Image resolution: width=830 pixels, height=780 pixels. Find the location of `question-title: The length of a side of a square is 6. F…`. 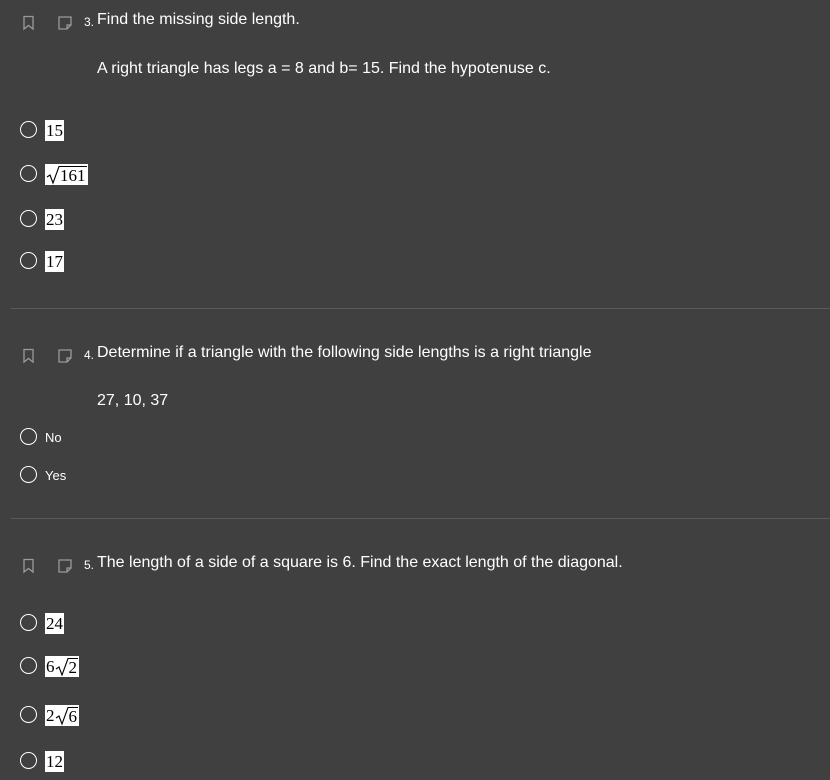

question-title: The length of a side of a square is 6. F… is located at coordinates (360, 562).